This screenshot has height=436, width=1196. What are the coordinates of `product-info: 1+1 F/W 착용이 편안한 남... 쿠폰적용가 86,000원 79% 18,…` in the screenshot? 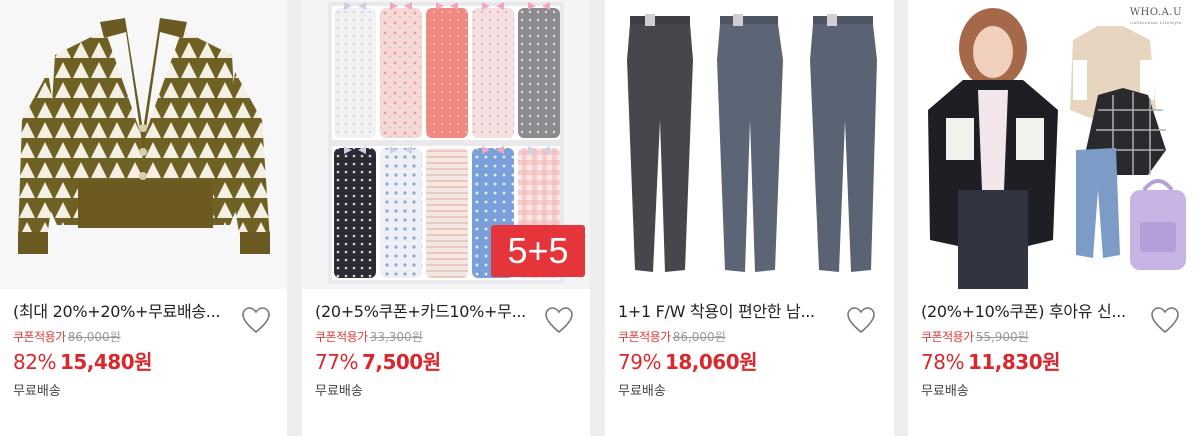 It's located at (750, 350).